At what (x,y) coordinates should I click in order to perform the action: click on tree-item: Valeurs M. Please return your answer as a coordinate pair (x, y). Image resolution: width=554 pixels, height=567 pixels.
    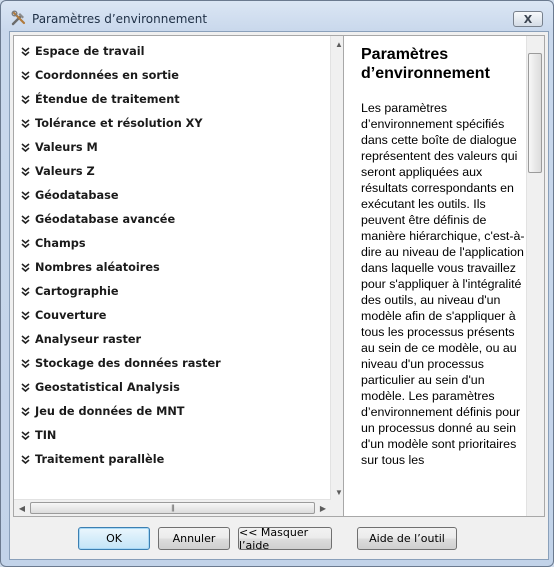
    Looking at the image, I should click on (59, 148).